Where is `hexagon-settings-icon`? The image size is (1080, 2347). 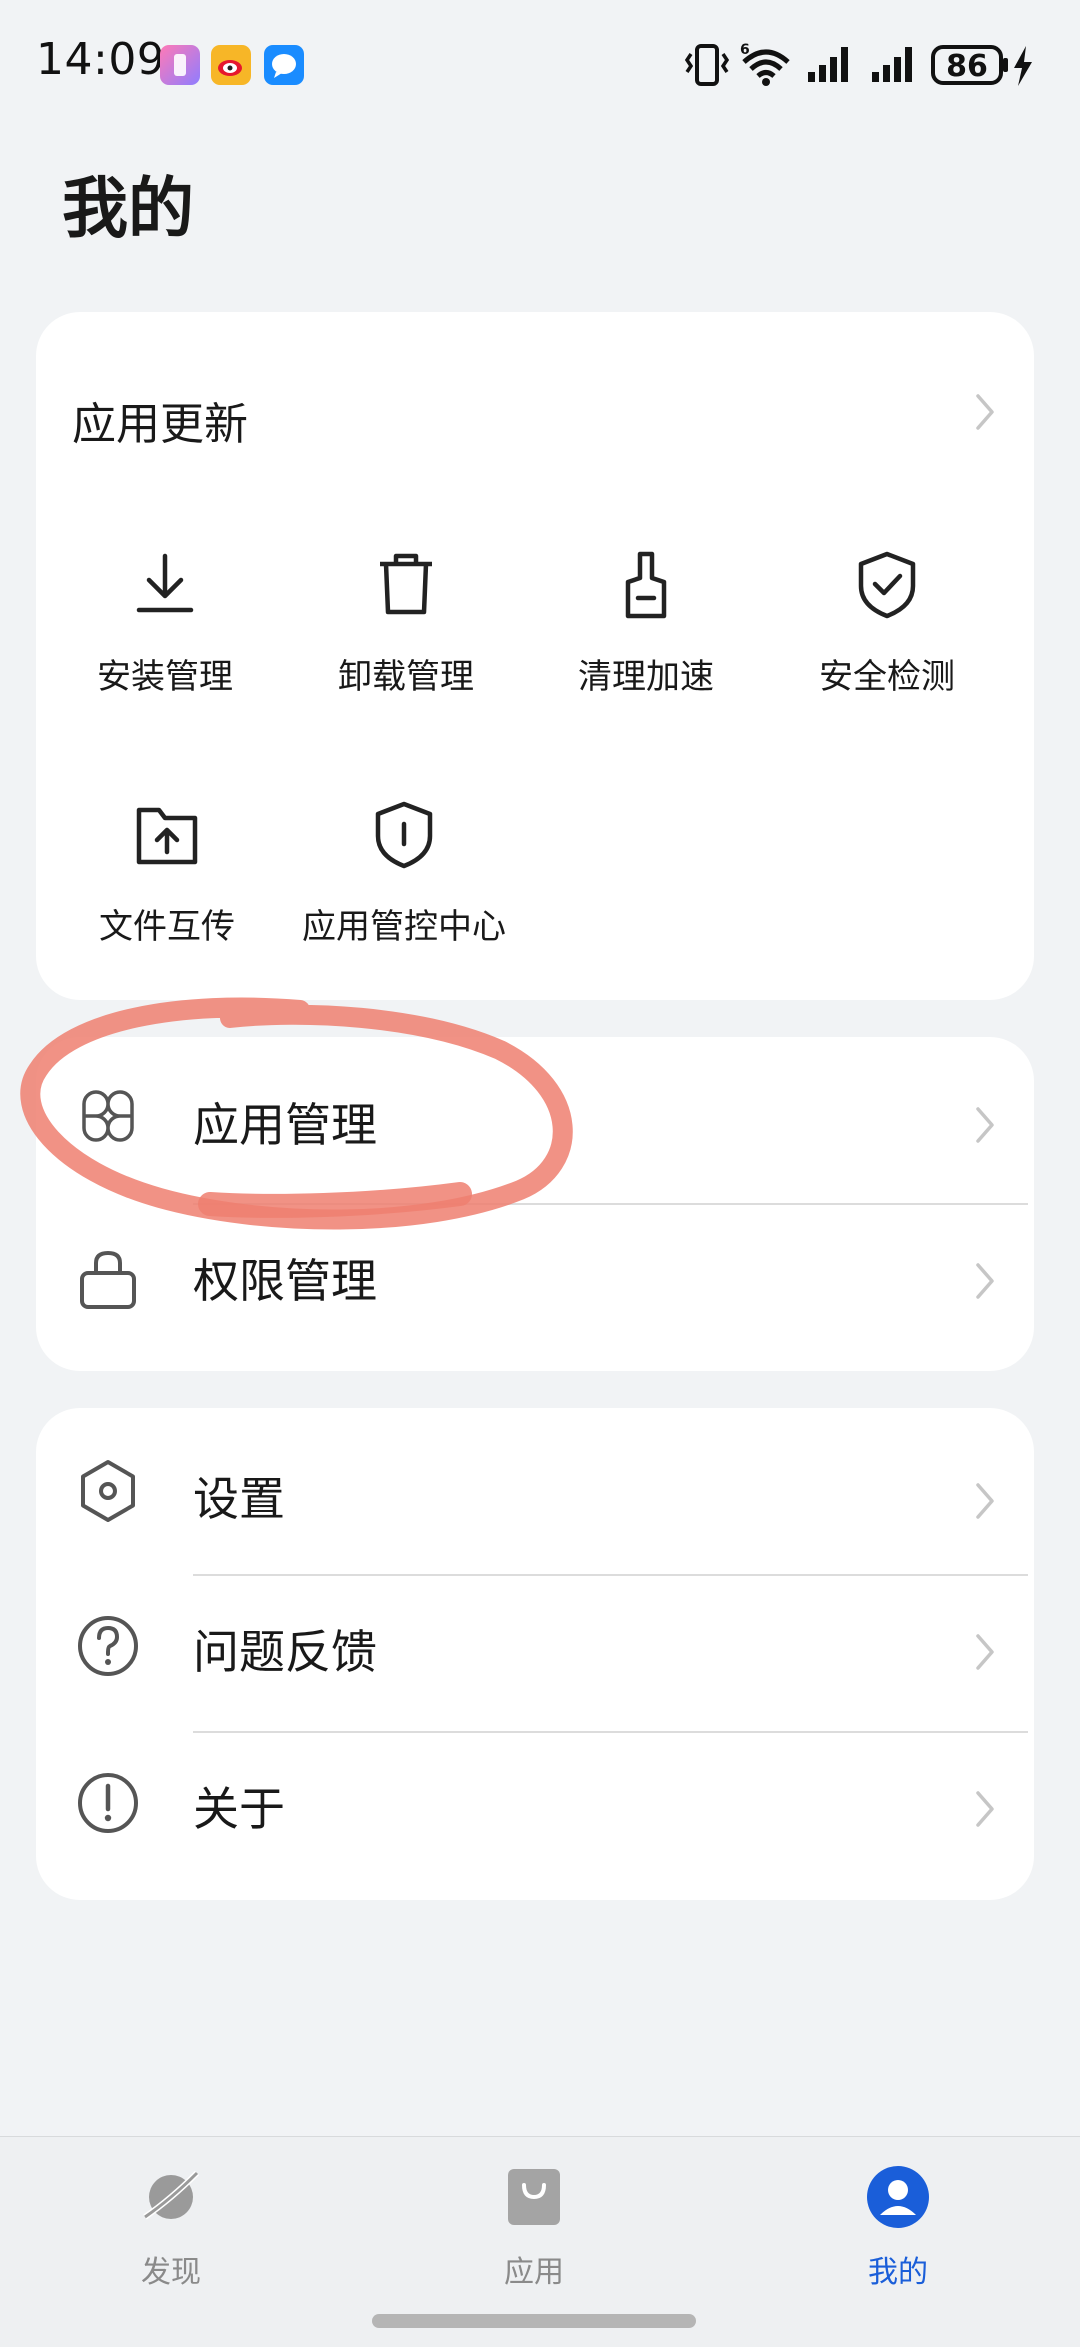 hexagon-settings-icon is located at coordinates (108, 1491).